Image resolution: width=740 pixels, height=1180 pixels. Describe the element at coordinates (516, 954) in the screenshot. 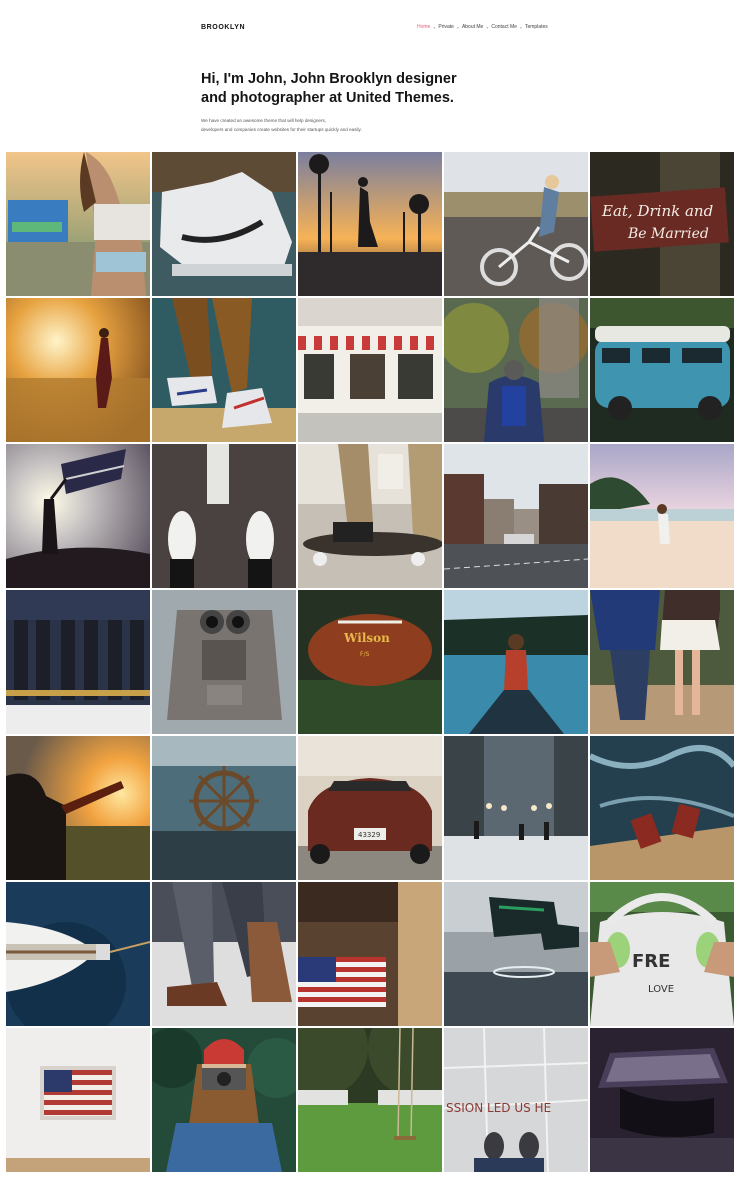

I see `photo-sneakers-puddle` at that location.